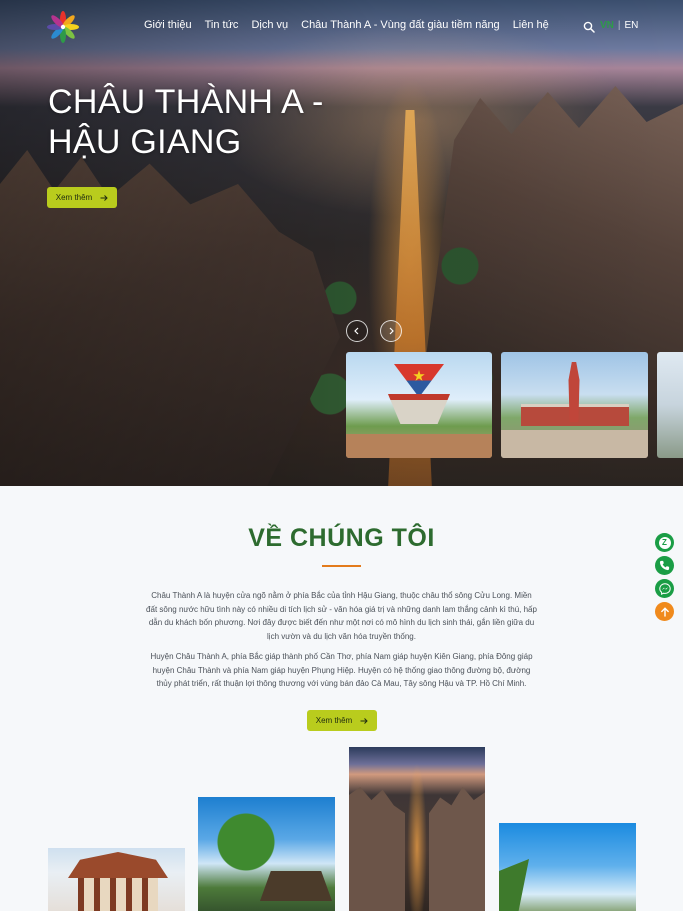 The height and width of the screenshot is (911, 683). Describe the element at coordinates (63, 27) in the screenshot. I see `pinwheel-logo` at that location.